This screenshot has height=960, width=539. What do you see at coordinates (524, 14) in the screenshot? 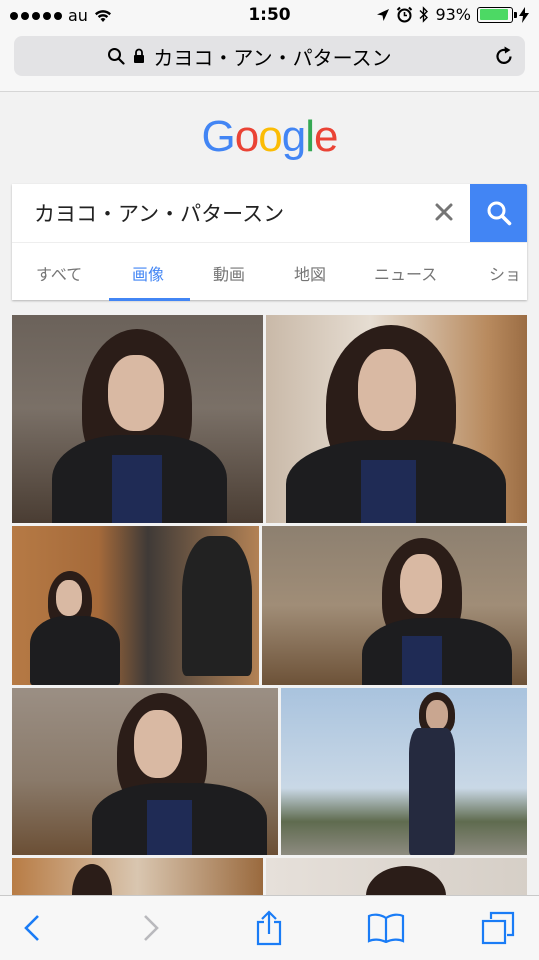
I see `charging-bolt-icon` at bounding box center [524, 14].